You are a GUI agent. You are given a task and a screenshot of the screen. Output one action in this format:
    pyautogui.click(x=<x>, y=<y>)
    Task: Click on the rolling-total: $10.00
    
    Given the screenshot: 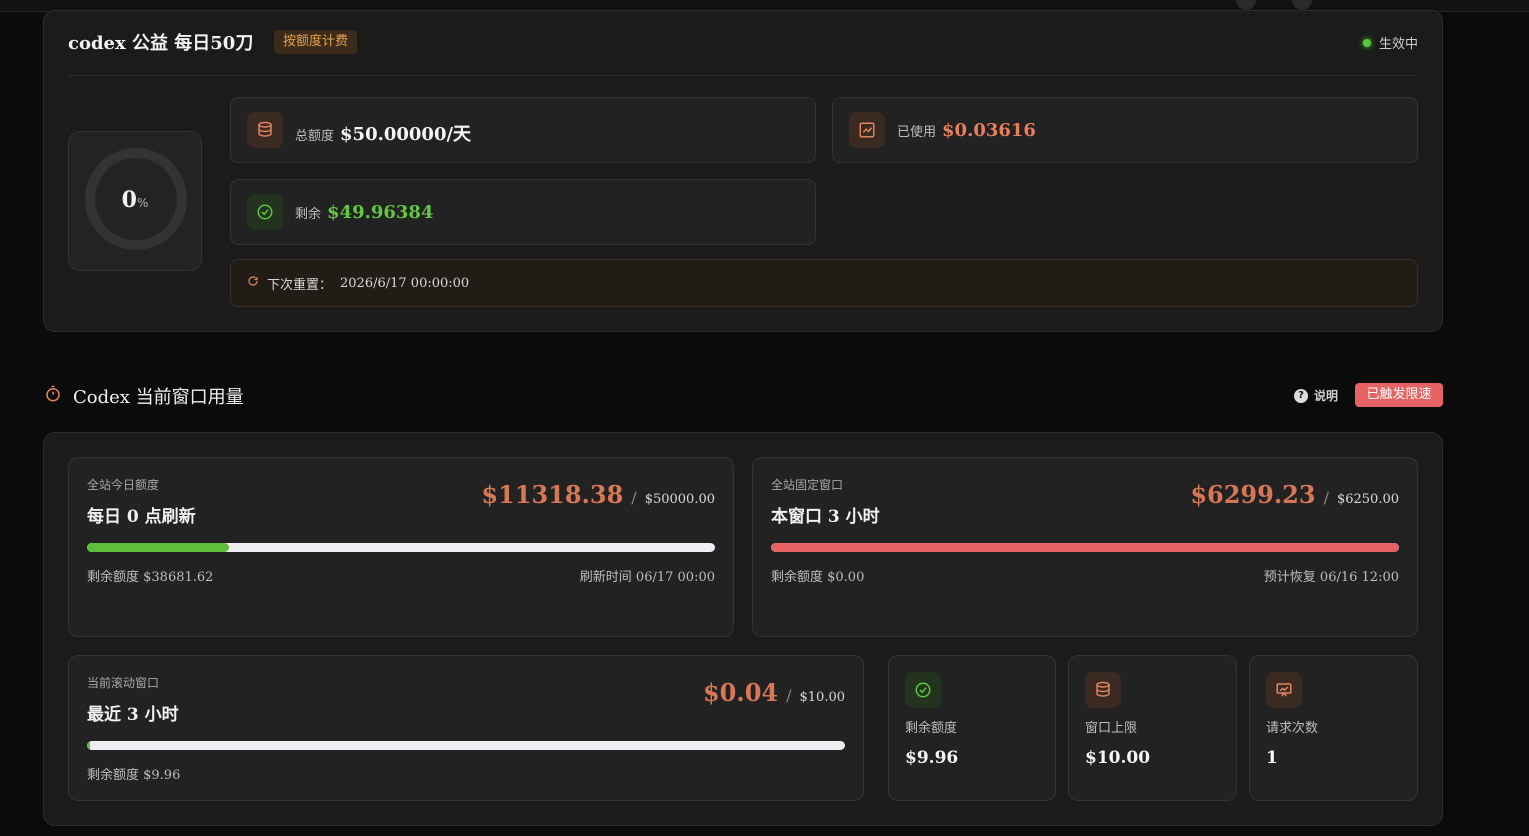 What is the action you would take?
    pyautogui.click(x=822, y=697)
    